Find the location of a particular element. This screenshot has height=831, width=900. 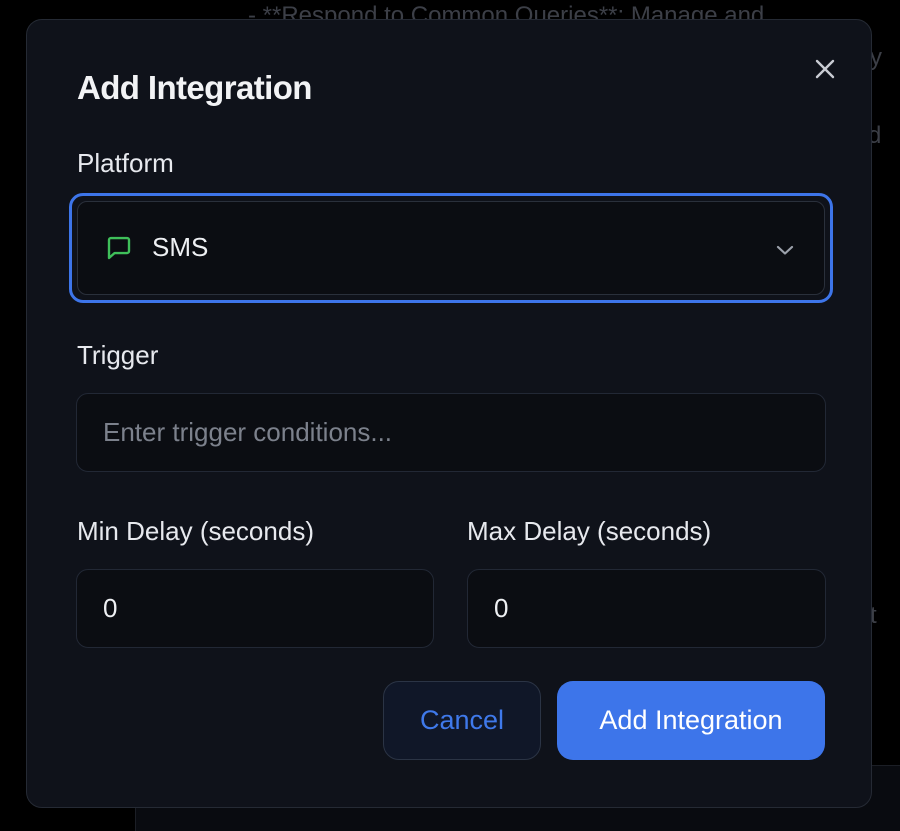

chevron-down-icon is located at coordinates (785, 250).